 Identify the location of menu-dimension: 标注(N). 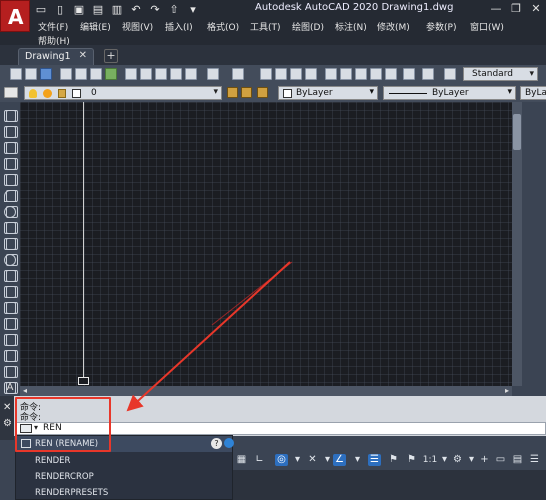
(351, 26).